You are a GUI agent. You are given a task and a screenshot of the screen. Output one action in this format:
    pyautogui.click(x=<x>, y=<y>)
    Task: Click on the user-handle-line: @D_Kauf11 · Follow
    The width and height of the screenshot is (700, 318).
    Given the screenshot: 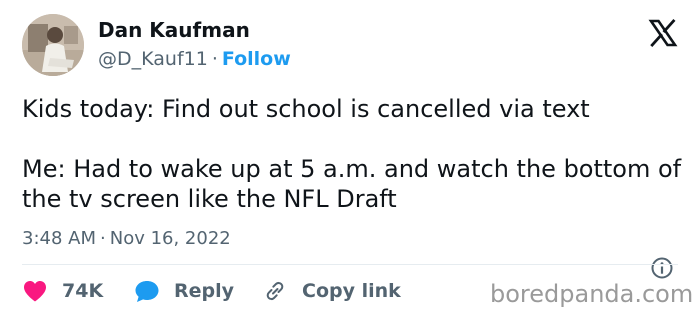 What is the action you would take?
    pyautogui.click(x=194, y=59)
    